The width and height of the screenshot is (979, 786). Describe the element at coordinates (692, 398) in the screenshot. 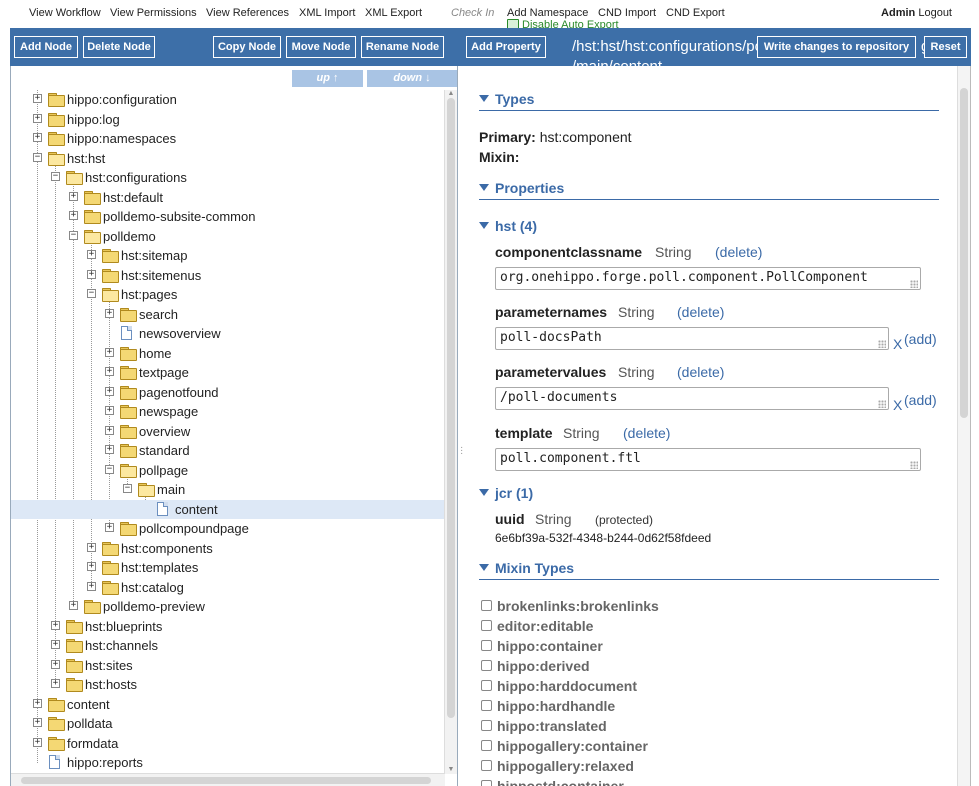

I see `parametervalues-field: /poll-documents` at that location.